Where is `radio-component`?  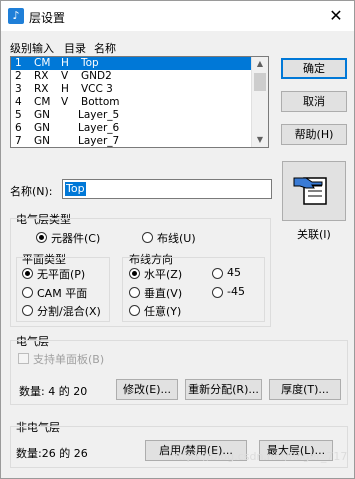 radio-component is located at coordinates (41, 237).